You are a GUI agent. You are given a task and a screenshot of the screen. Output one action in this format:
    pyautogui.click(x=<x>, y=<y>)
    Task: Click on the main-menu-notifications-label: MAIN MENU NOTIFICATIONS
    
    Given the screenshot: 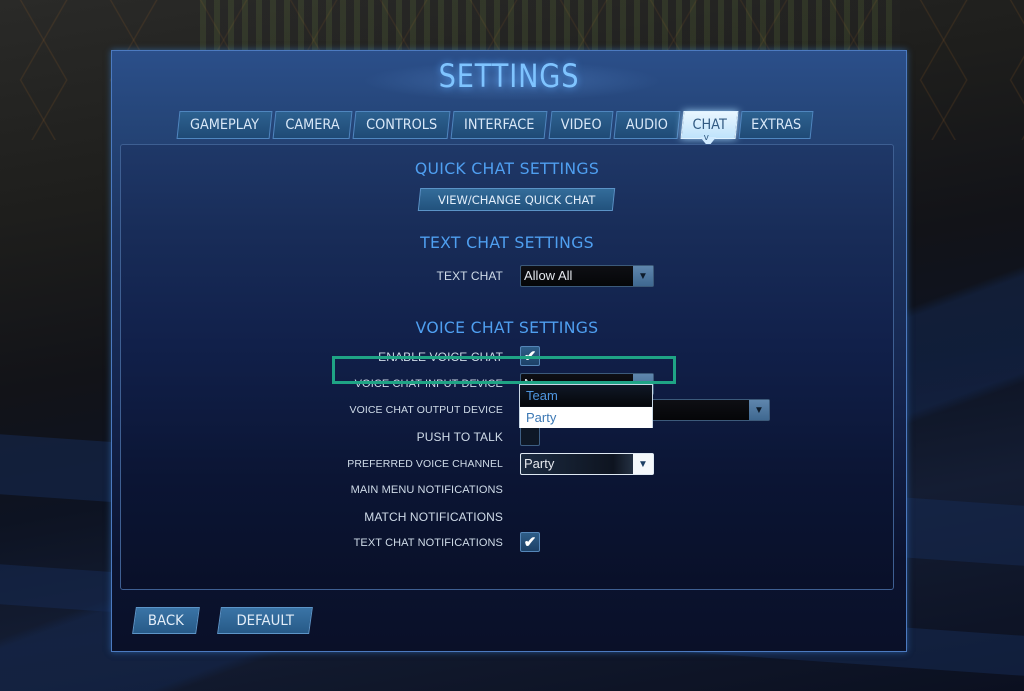 What is the action you would take?
    pyautogui.click(x=426, y=490)
    